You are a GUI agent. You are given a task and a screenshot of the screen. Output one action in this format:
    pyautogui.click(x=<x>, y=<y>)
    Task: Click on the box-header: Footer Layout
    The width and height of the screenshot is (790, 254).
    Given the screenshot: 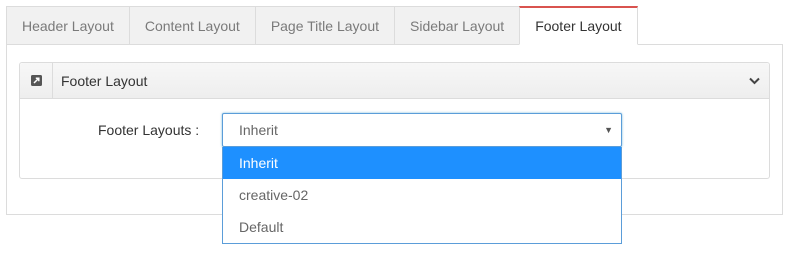 What is the action you would take?
    pyautogui.click(x=394, y=81)
    